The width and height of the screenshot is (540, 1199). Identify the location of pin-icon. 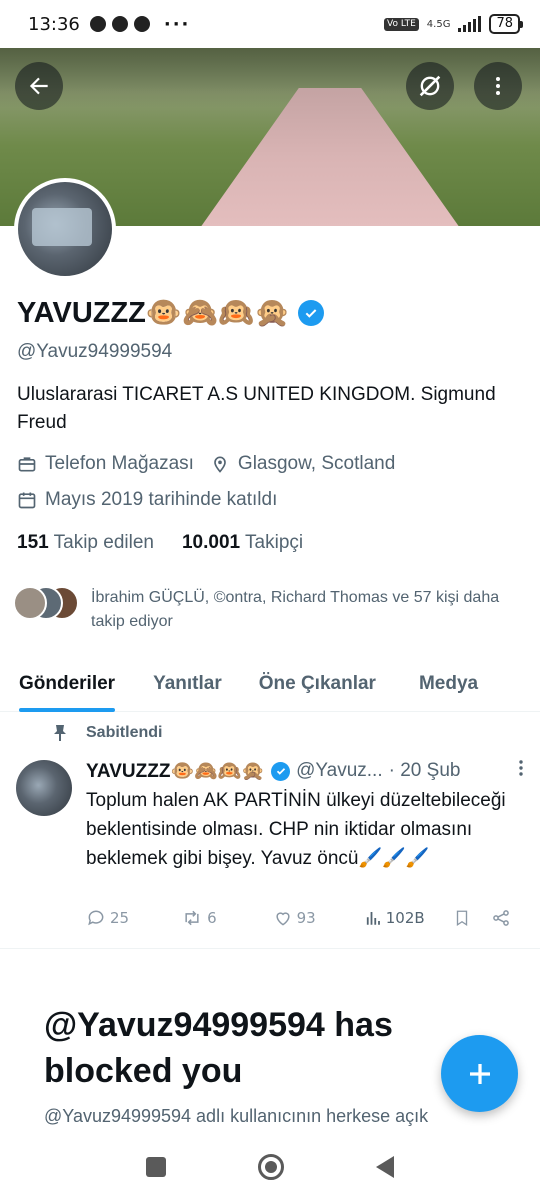
(60, 733).